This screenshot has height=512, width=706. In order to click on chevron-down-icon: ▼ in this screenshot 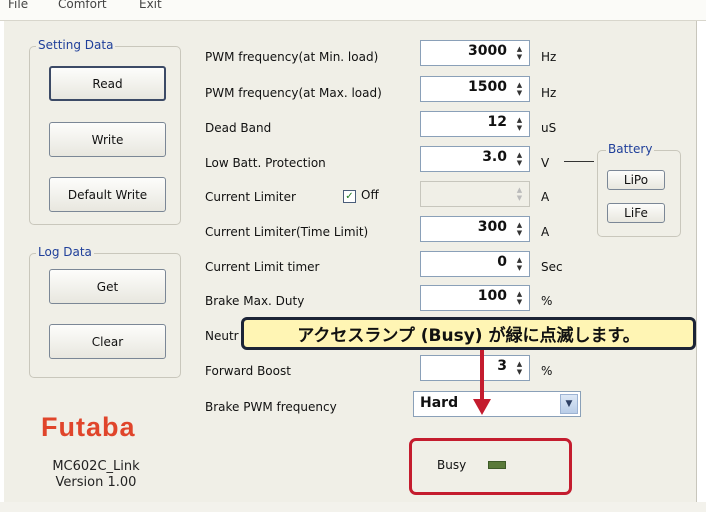, I will do `click(569, 404)`.